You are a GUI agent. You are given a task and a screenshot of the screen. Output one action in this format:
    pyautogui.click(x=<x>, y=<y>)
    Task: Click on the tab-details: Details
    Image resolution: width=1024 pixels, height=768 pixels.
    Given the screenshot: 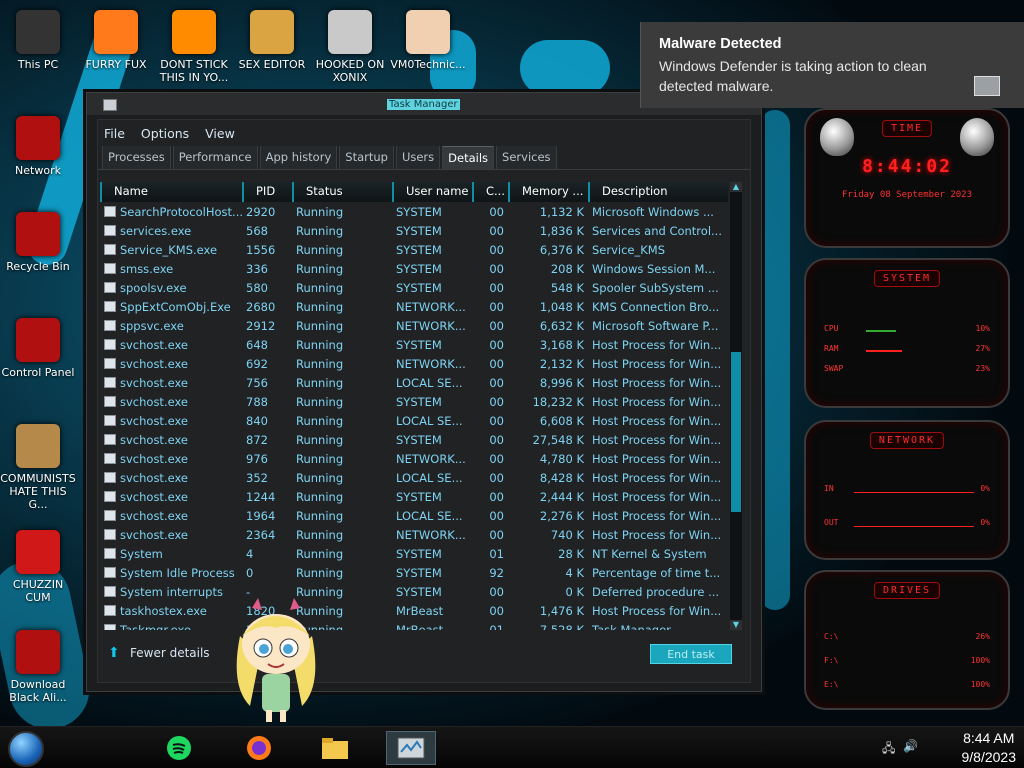 What is the action you would take?
    pyautogui.click(x=468, y=157)
    